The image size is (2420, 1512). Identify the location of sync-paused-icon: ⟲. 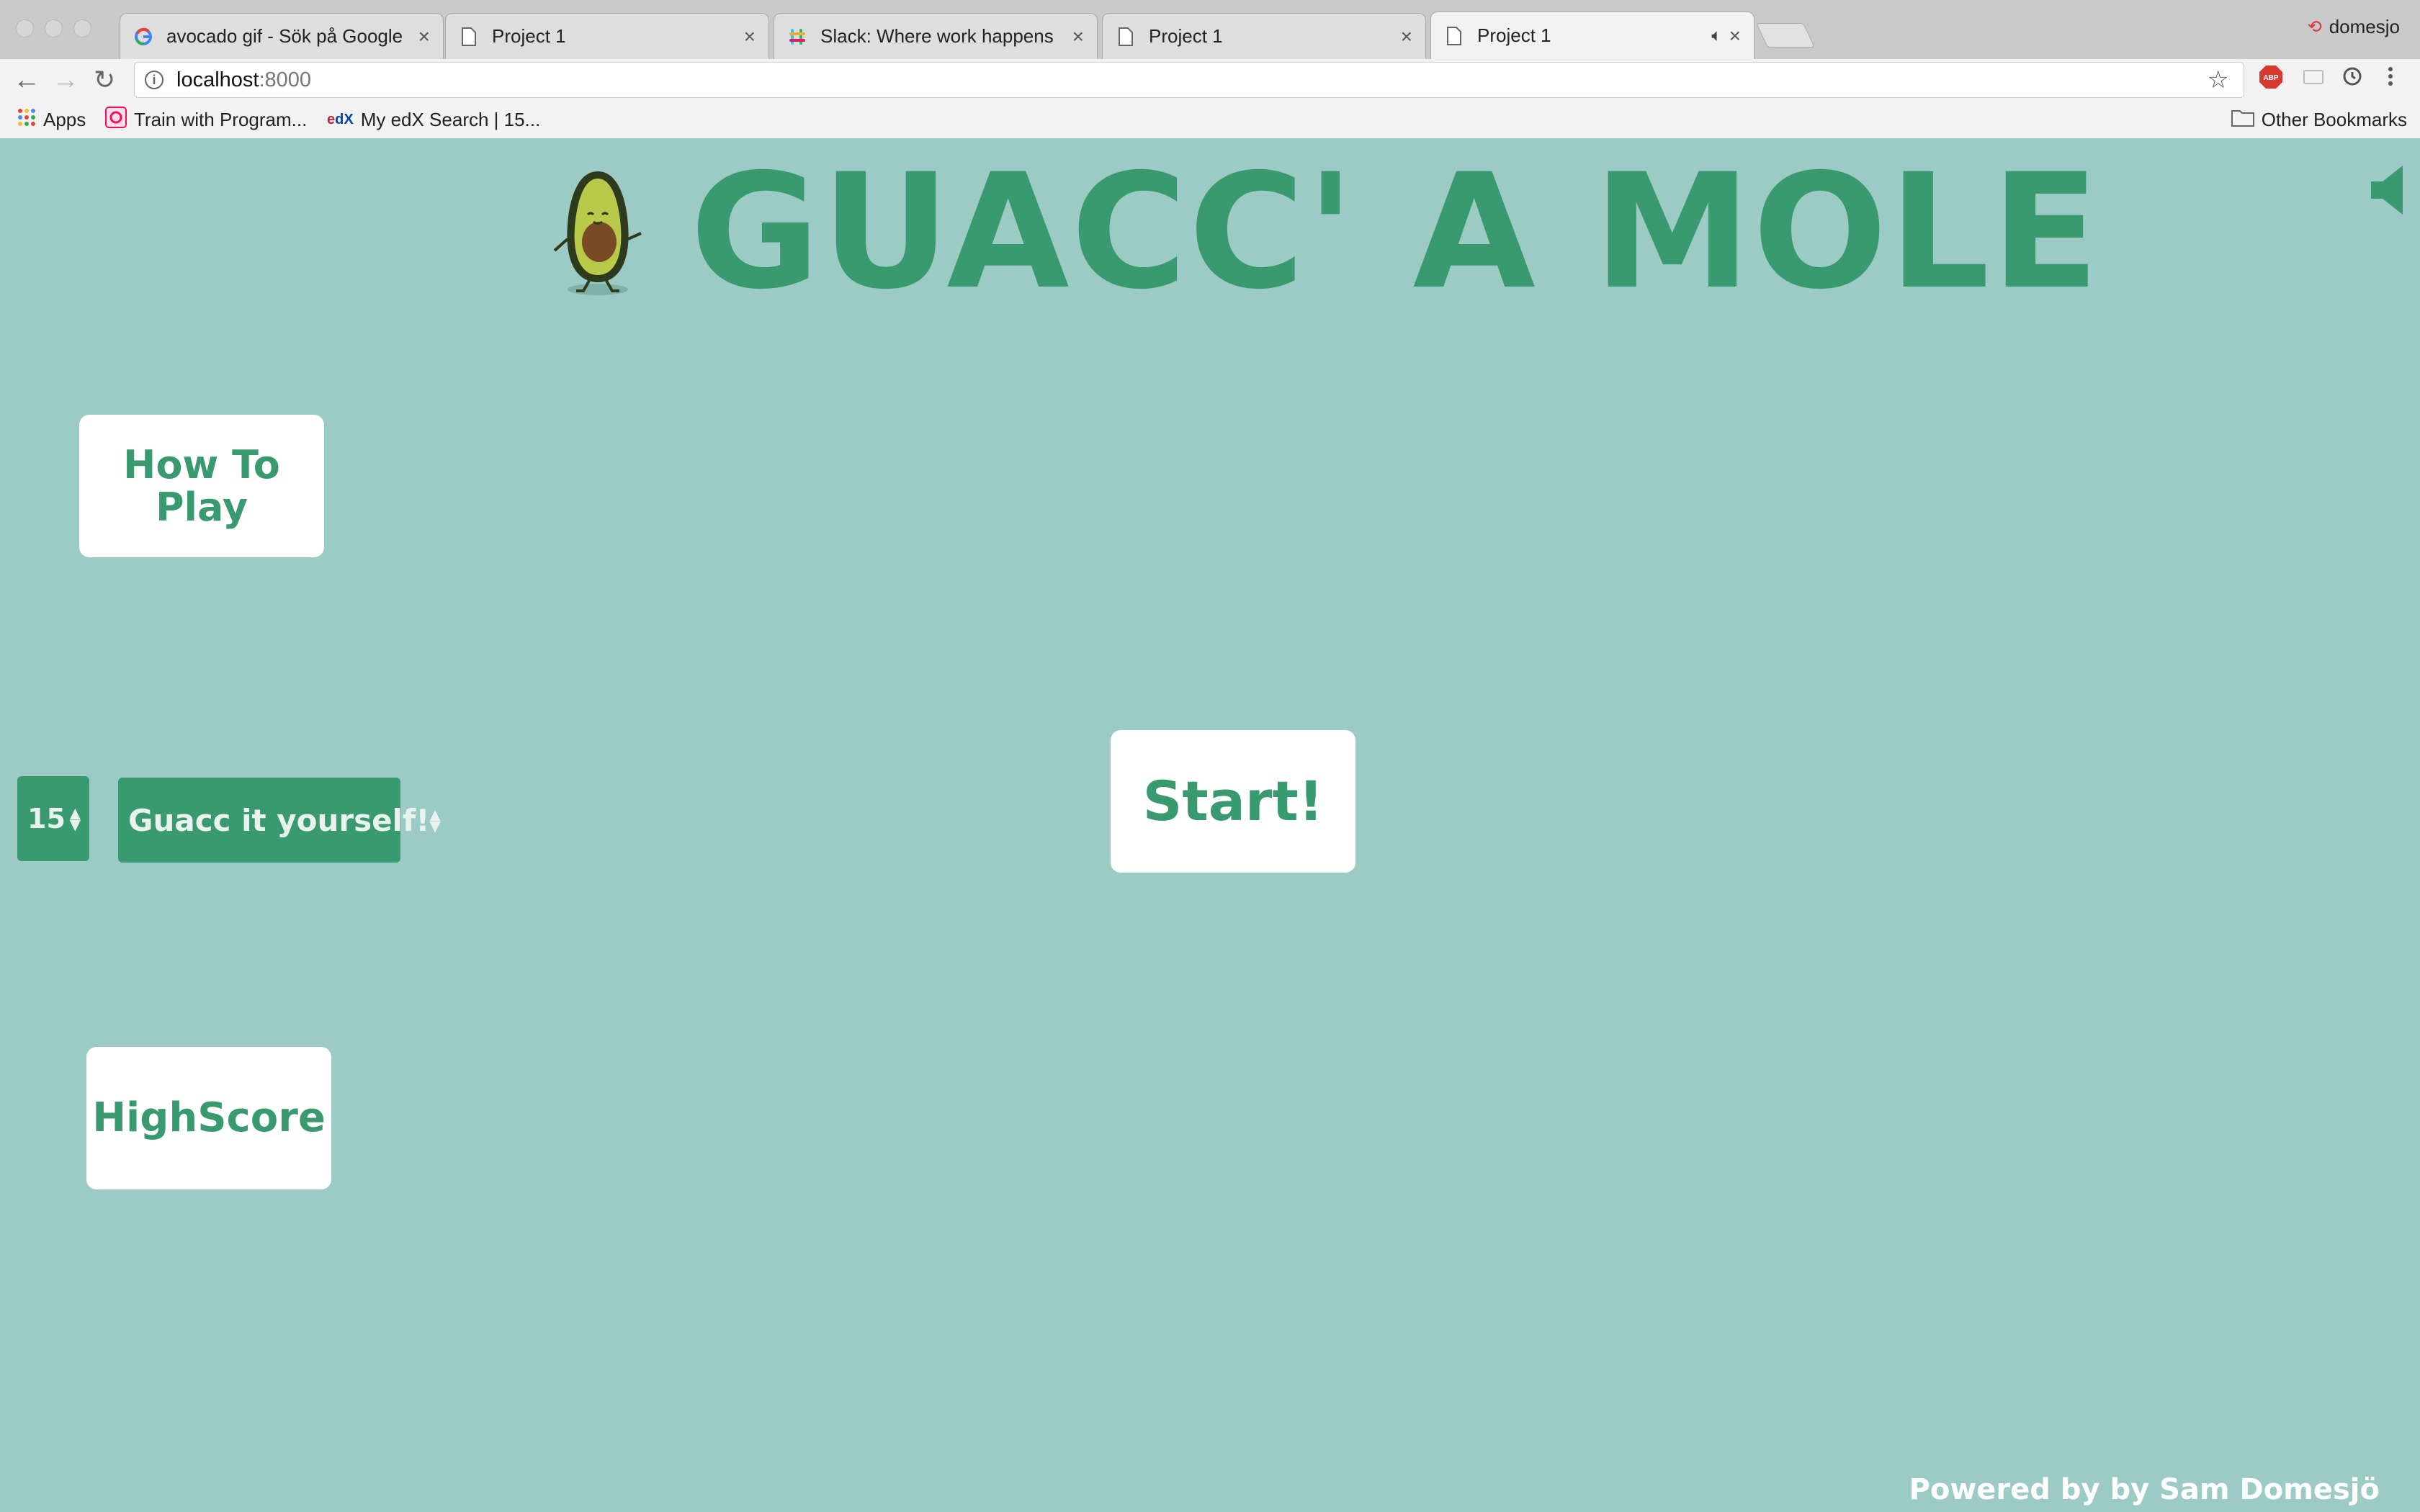
(2314, 27).